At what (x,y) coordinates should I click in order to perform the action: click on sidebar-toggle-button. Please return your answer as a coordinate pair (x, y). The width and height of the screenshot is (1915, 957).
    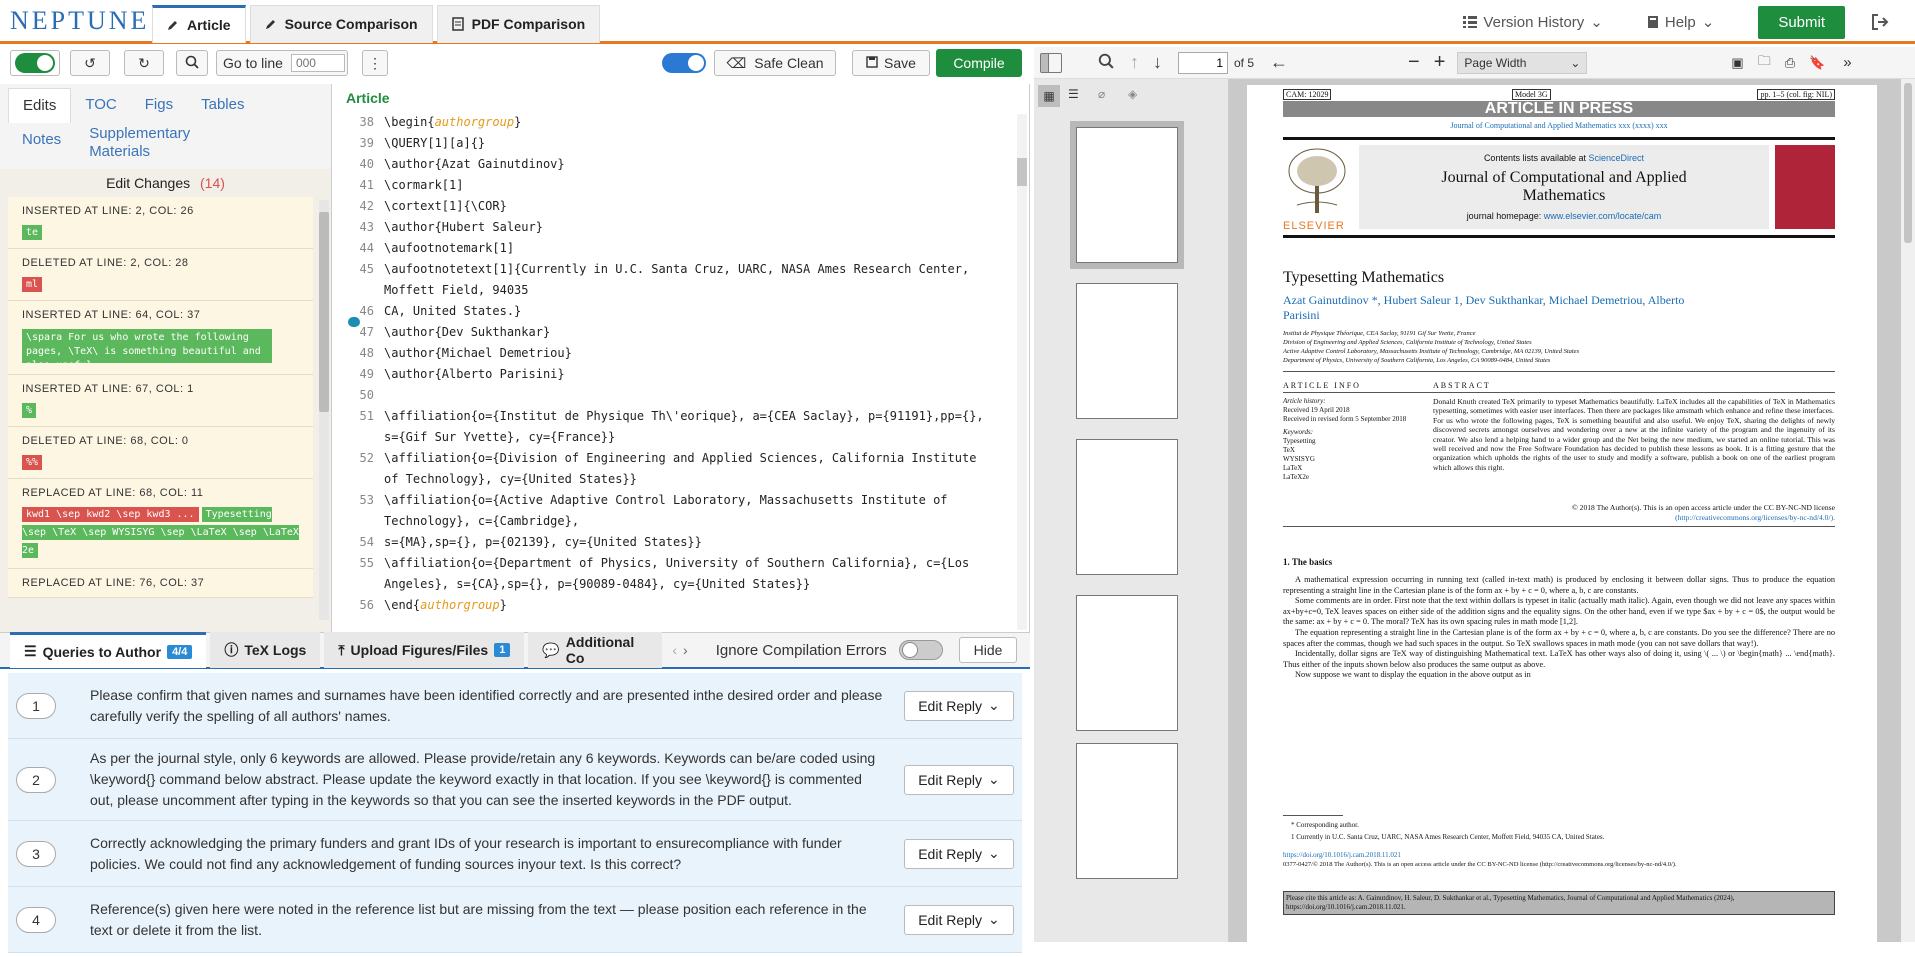
    Looking at the image, I should click on (1051, 62).